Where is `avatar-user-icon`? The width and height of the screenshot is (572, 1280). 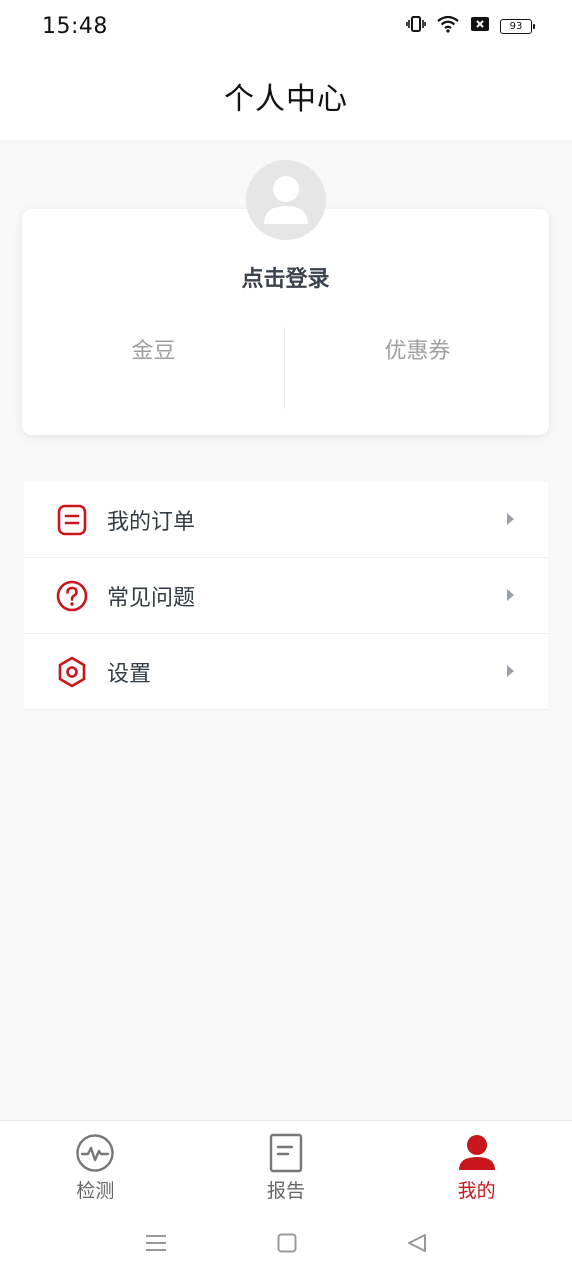 avatar-user-icon is located at coordinates (286, 200).